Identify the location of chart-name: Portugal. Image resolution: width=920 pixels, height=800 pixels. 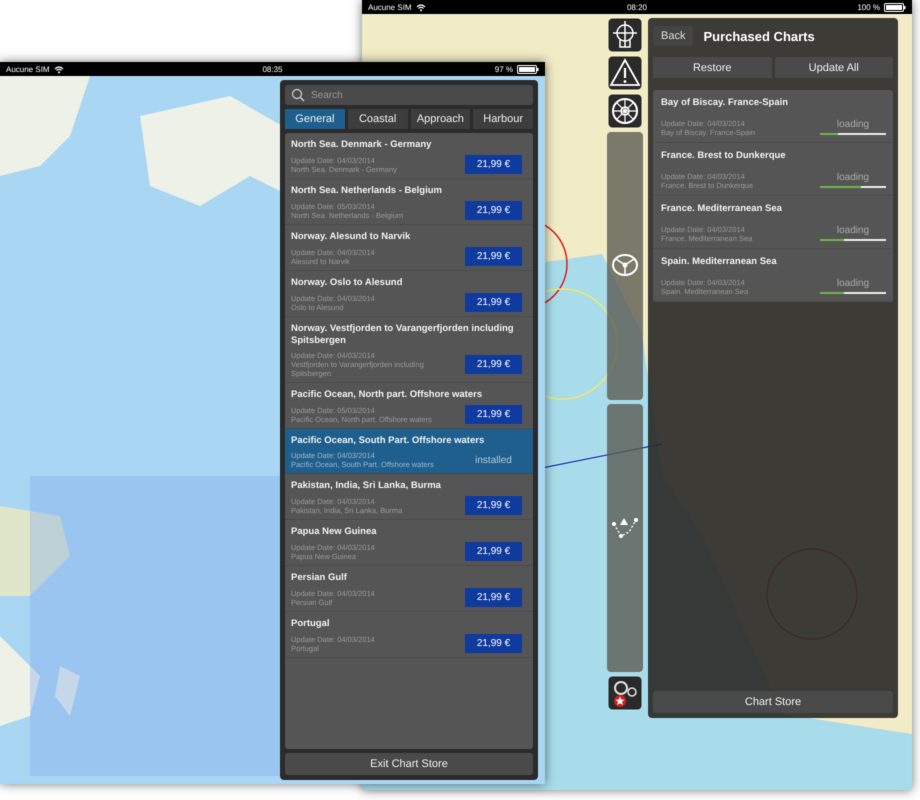
(311, 624).